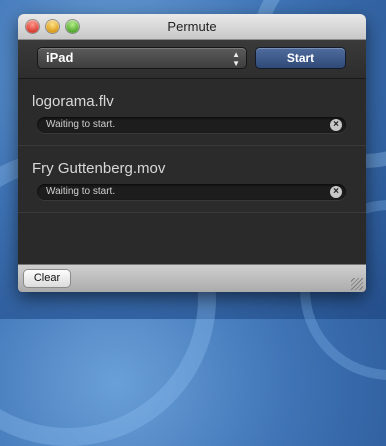 The width and height of the screenshot is (386, 446). What do you see at coordinates (60, 57) in the screenshot?
I see `preset-value: iPad` at bounding box center [60, 57].